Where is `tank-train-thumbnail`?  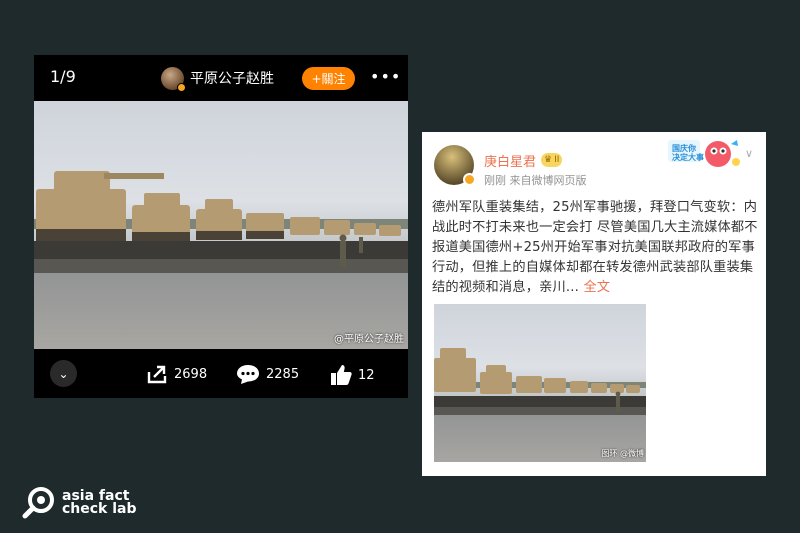 tank-train-thumbnail is located at coordinates (540, 381).